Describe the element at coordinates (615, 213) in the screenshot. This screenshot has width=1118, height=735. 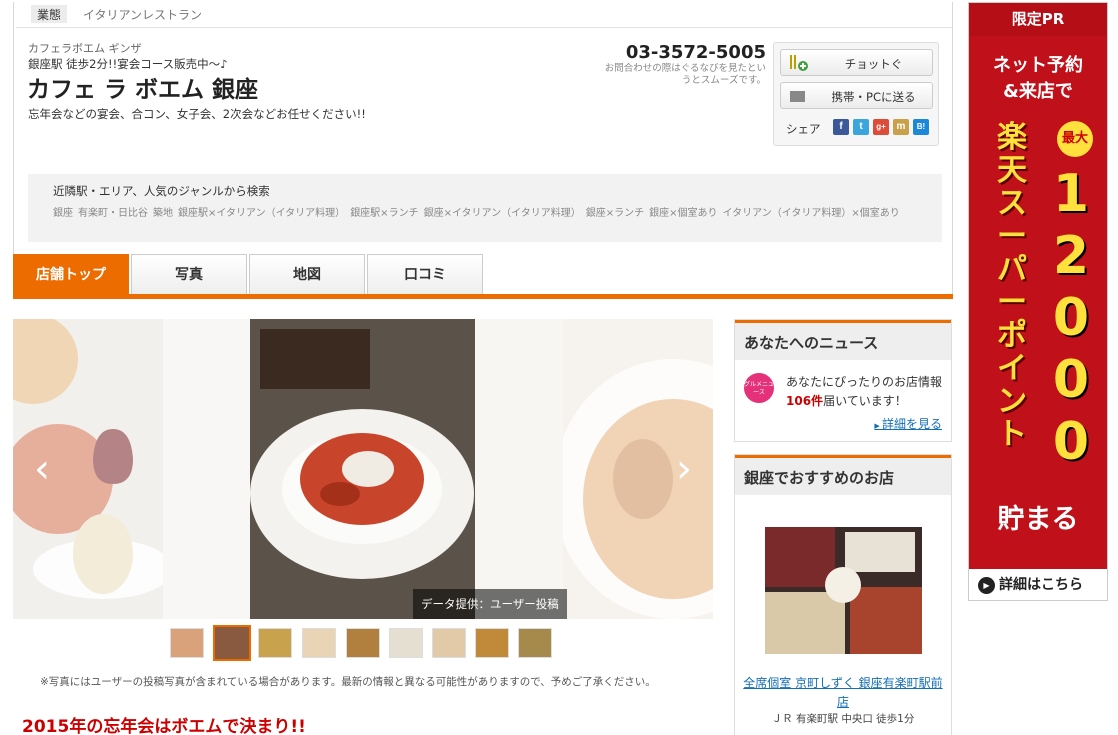
I see `nearby-link: 銀座×ランチ` at that location.